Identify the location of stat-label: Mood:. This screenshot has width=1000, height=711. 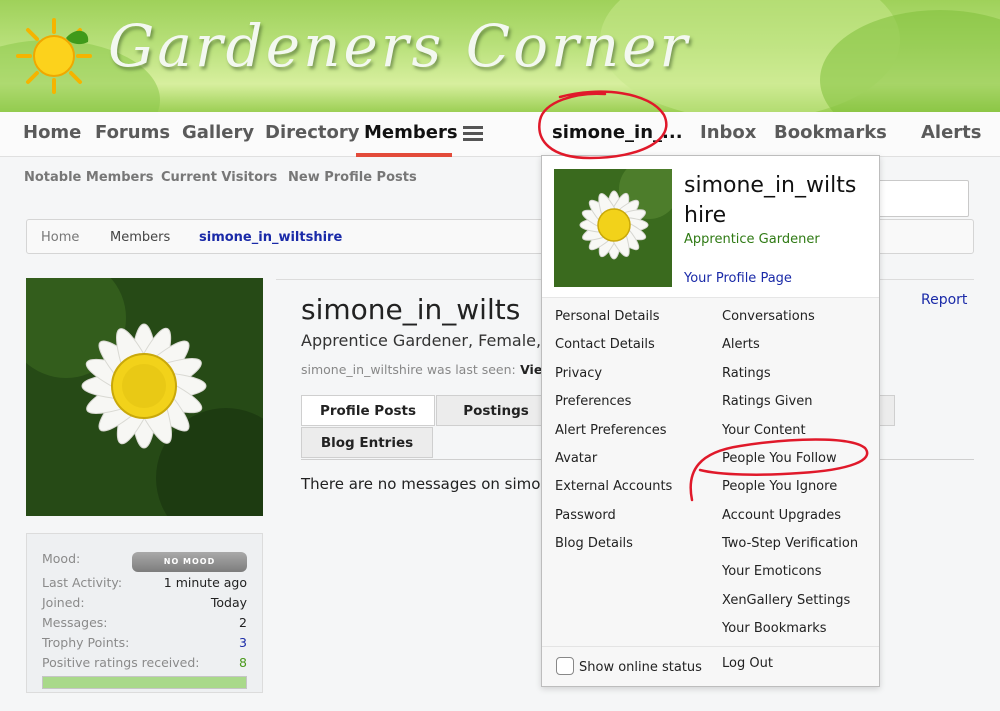
(61, 558).